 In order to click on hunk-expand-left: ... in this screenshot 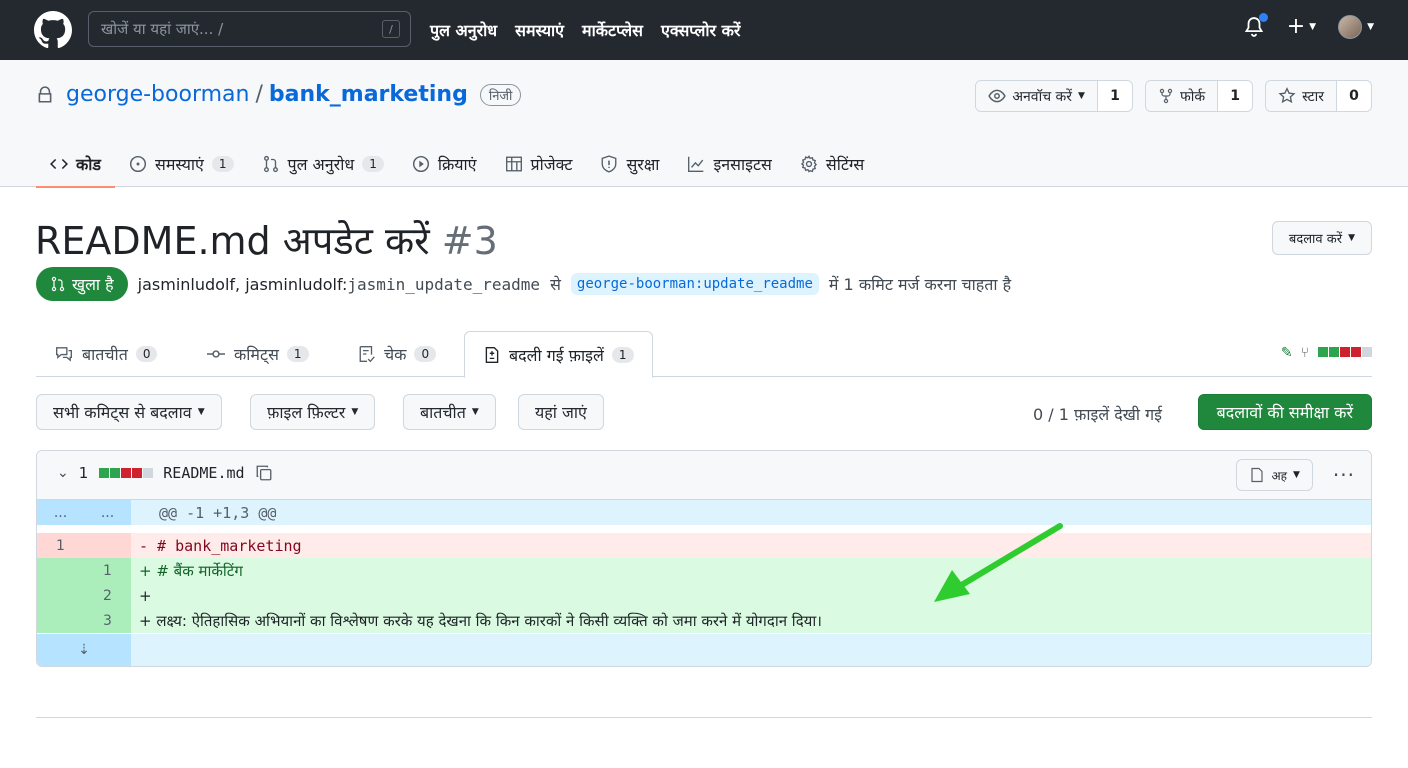, I will do `click(60, 513)`.